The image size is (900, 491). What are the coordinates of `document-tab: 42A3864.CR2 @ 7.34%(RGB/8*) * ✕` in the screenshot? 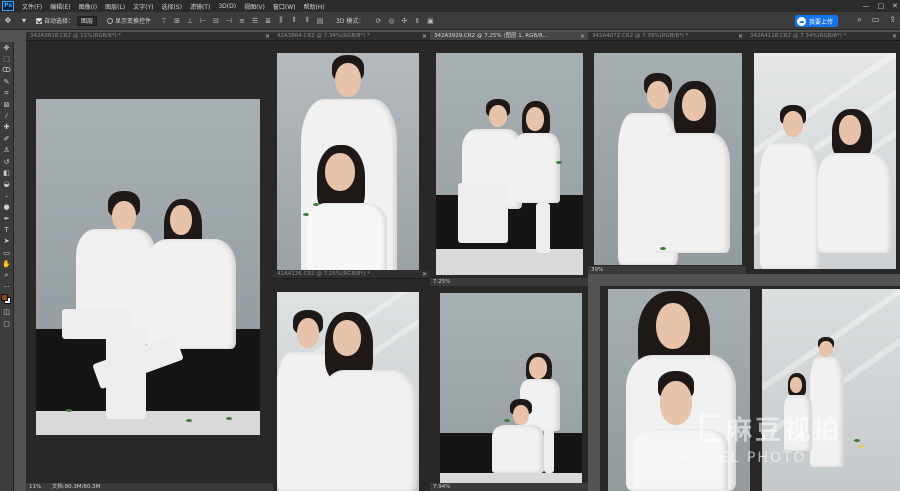 It's located at (351, 36).